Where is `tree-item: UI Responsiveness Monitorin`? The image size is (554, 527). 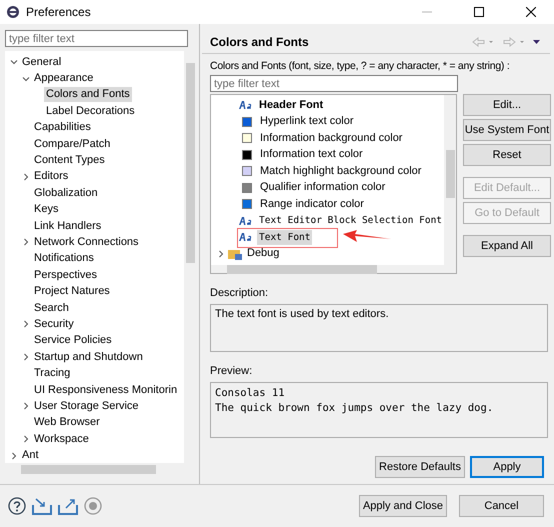 tree-item: UI Responsiveness Monitorin is located at coordinates (106, 390).